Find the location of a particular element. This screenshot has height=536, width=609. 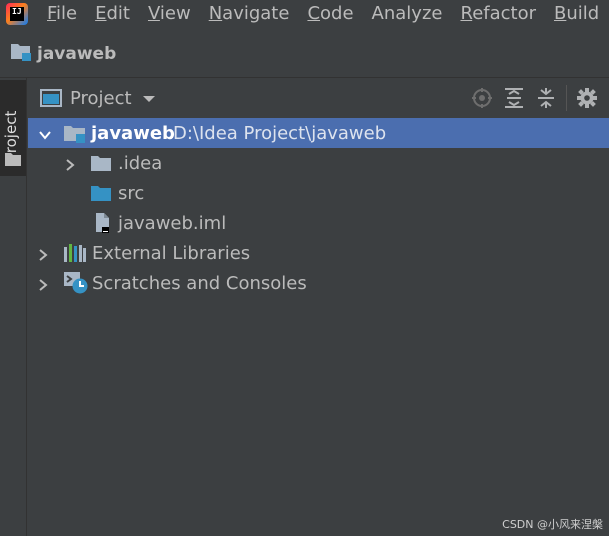

menu-code: Code is located at coordinates (330, 14).